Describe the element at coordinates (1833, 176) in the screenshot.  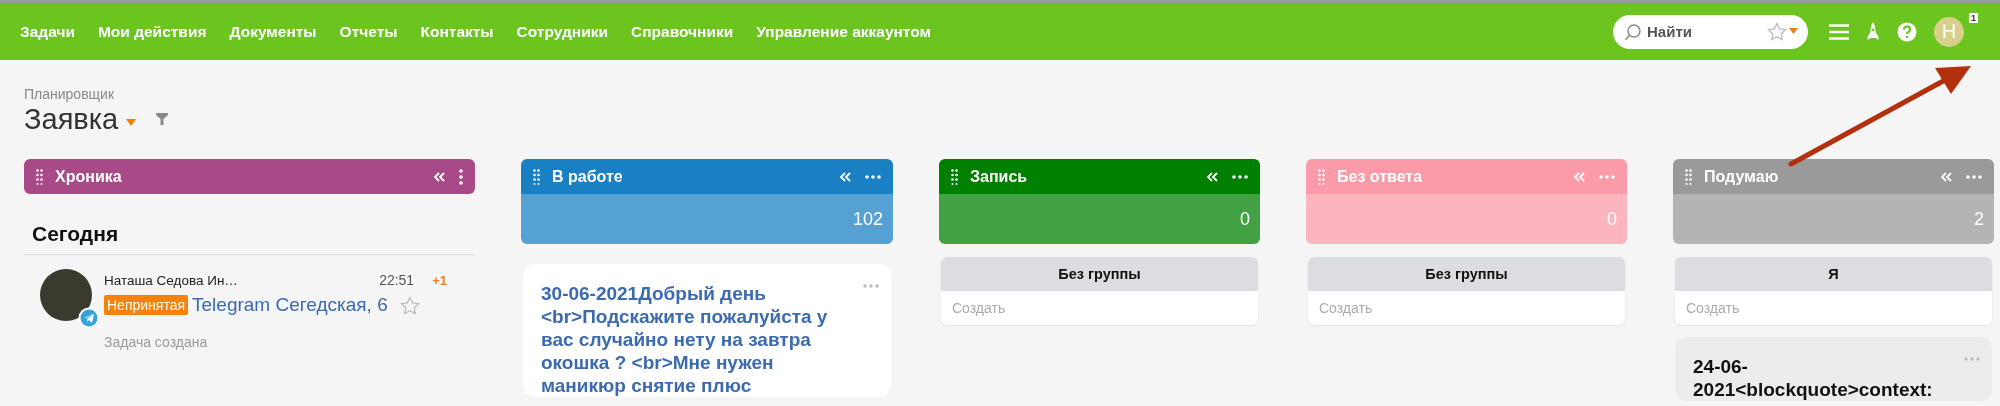
I see `column-title-bar: Подумаю` at that location.